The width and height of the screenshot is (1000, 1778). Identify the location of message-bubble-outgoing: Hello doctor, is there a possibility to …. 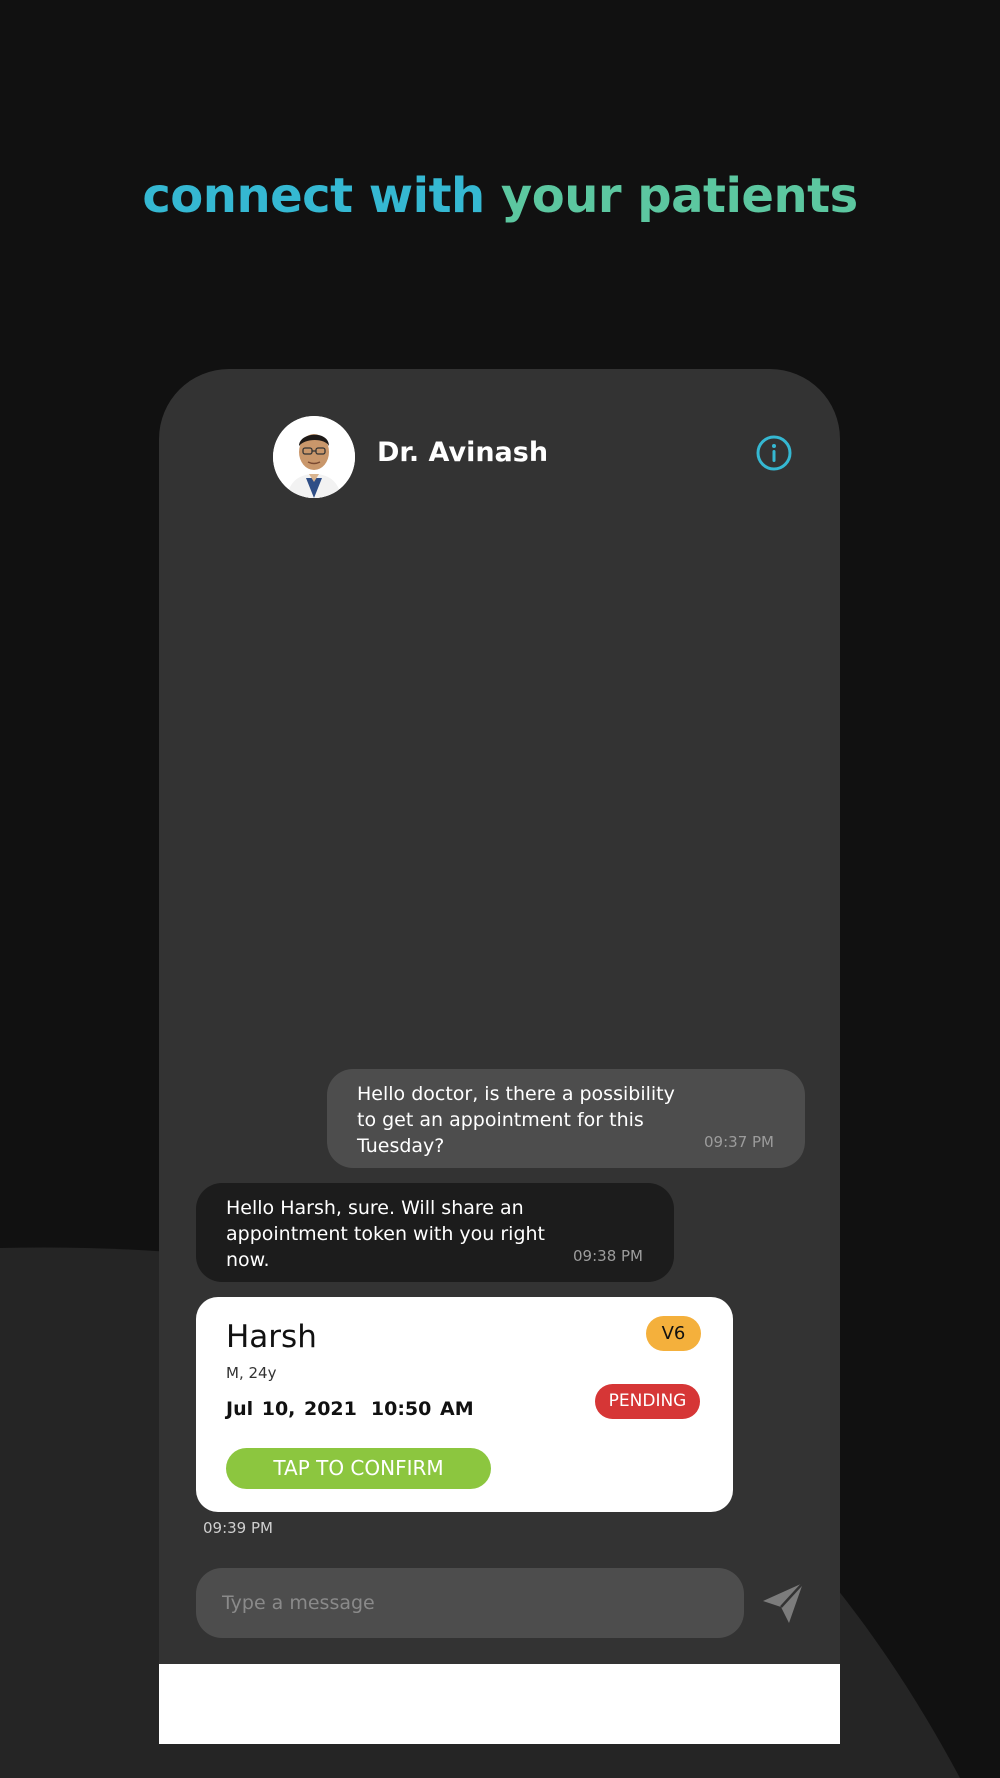
(566, 1118).